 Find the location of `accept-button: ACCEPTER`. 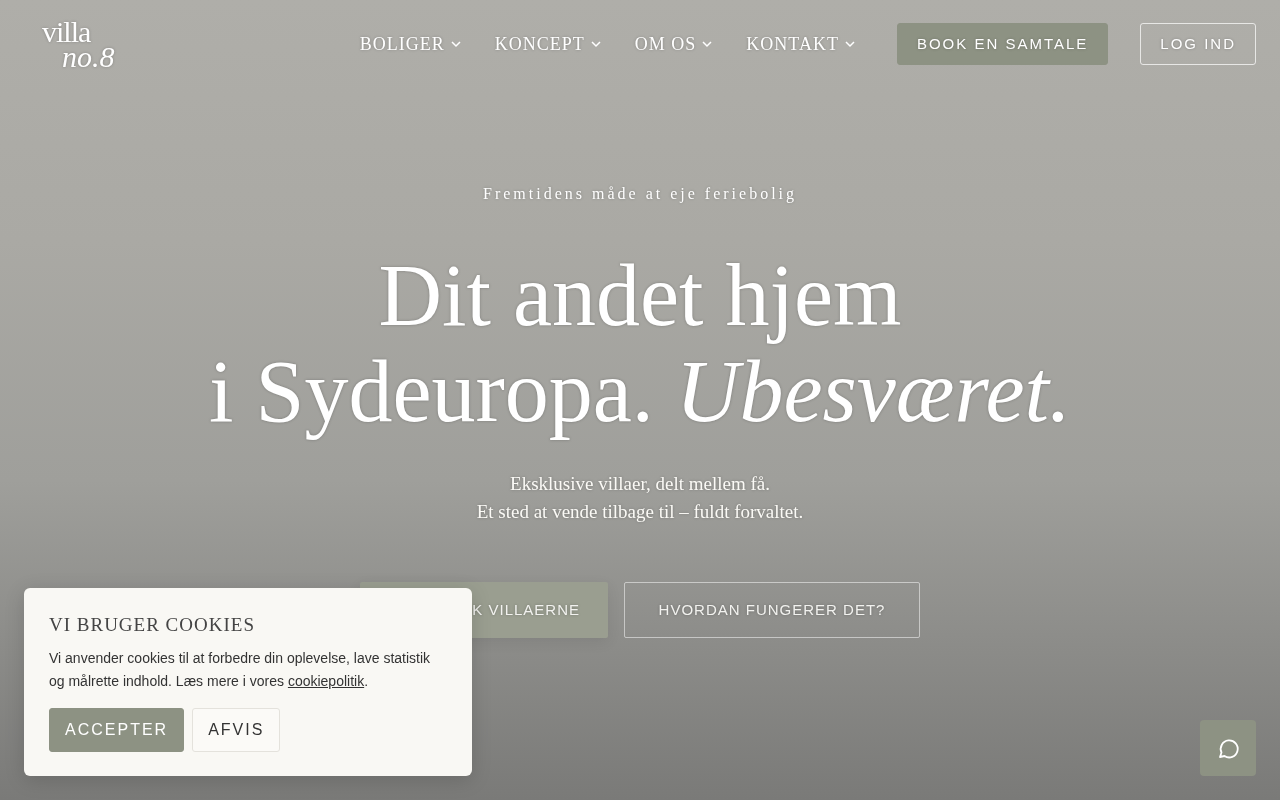

accept-button: ACCEPTER is located at coordinates (117, 729).